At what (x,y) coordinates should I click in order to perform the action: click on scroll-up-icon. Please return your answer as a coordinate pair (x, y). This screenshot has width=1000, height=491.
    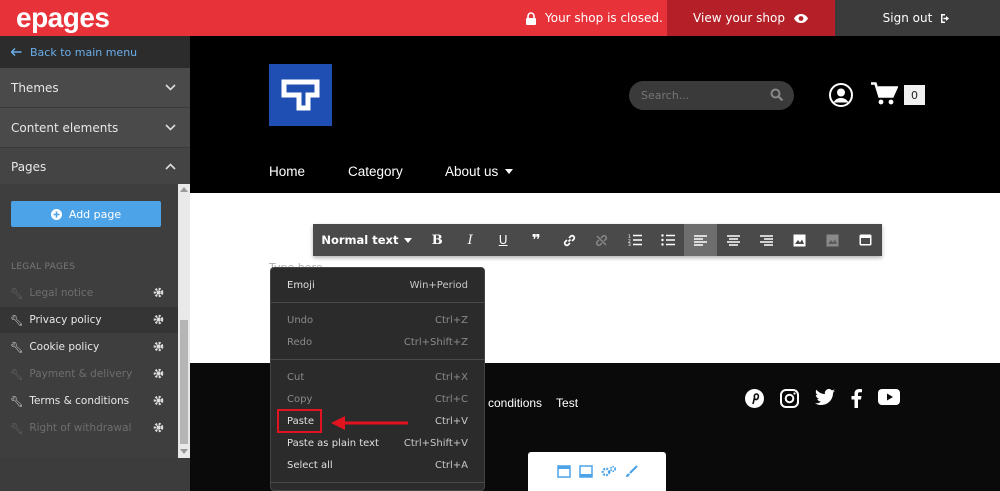
    Looking at the image, I should click on (184, 189).